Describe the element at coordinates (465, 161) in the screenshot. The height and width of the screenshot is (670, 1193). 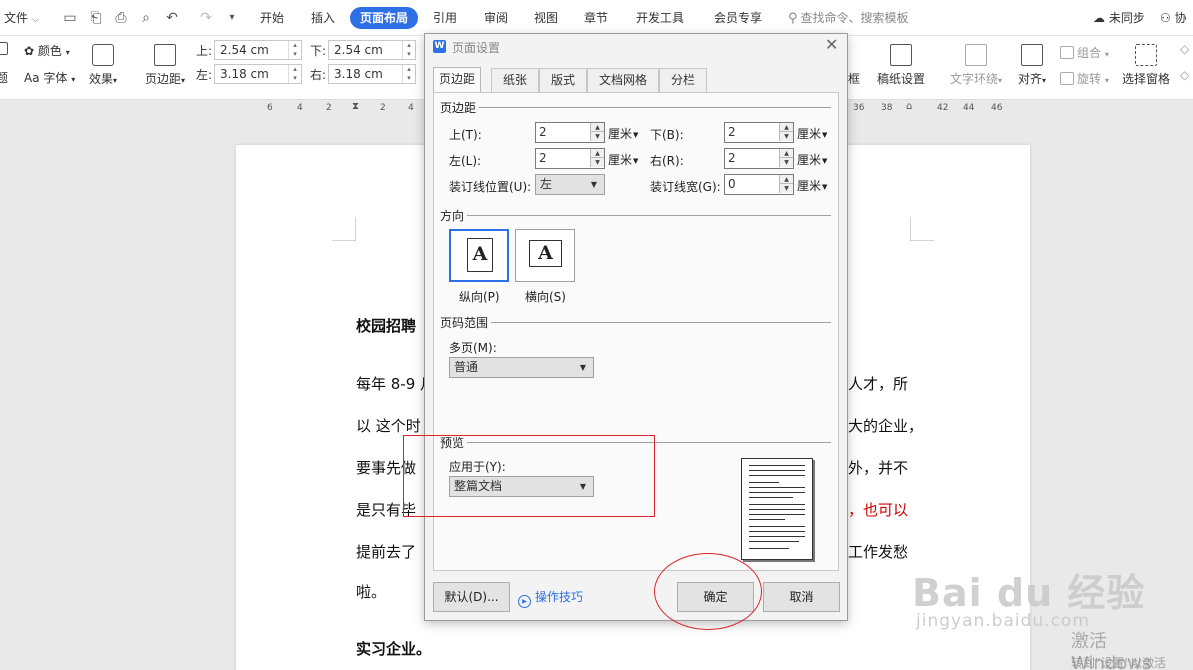
I see `left-margin-label: 左(L):` at that location.